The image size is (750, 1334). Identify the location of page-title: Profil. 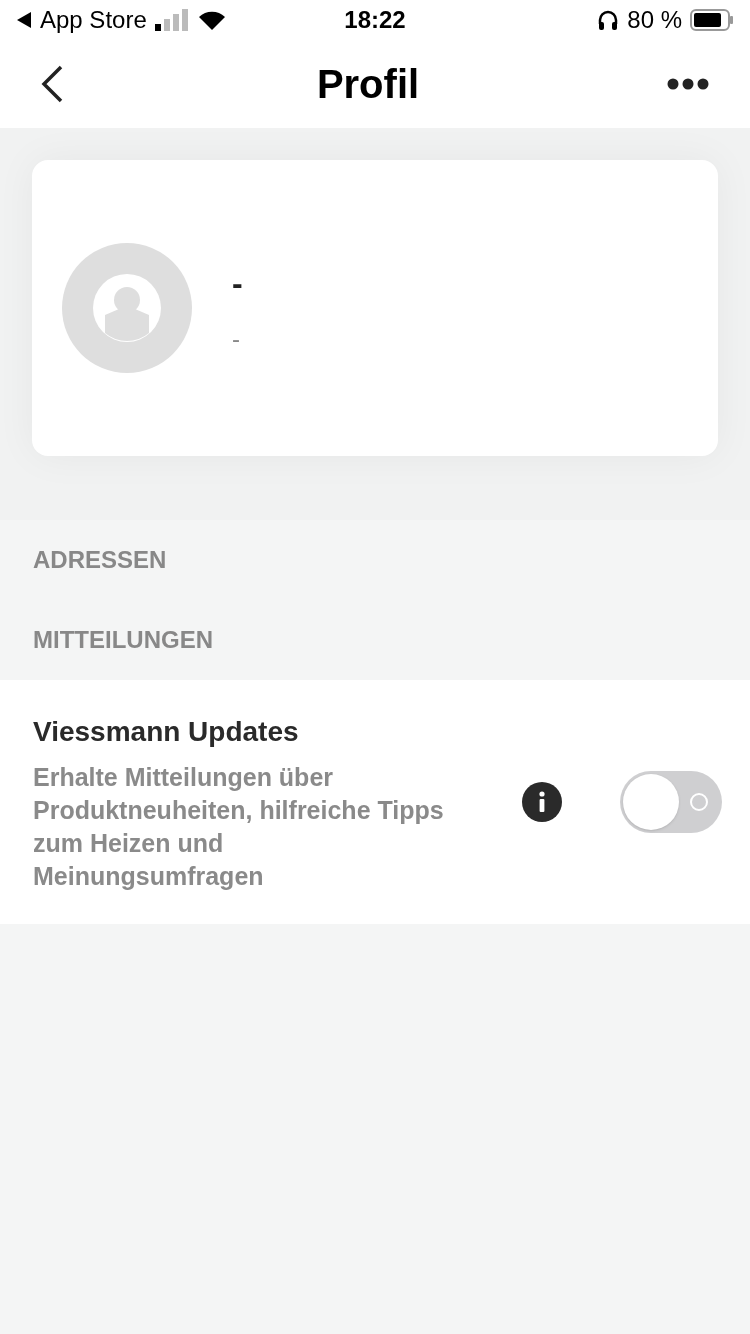
(368, 84).